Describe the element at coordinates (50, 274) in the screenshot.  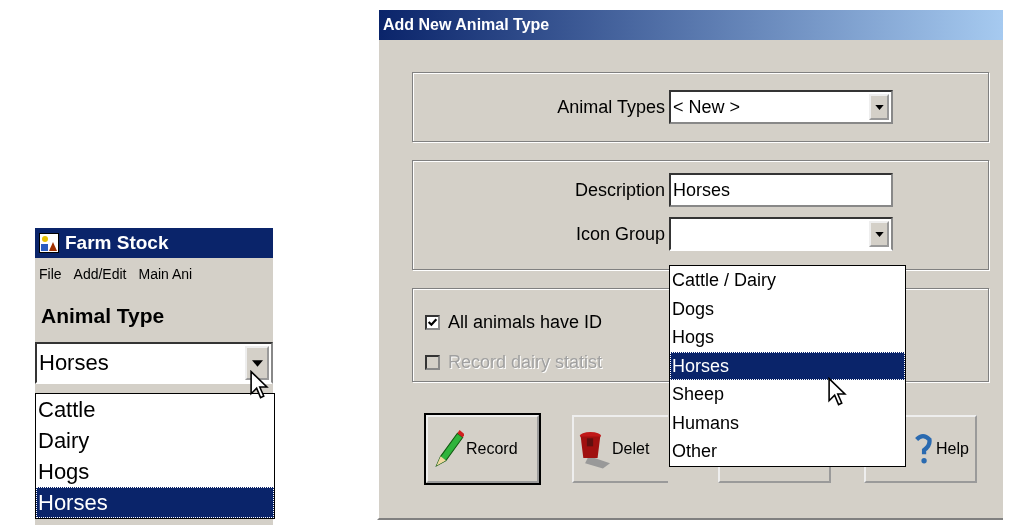
I see `menu-item: File` at that location.